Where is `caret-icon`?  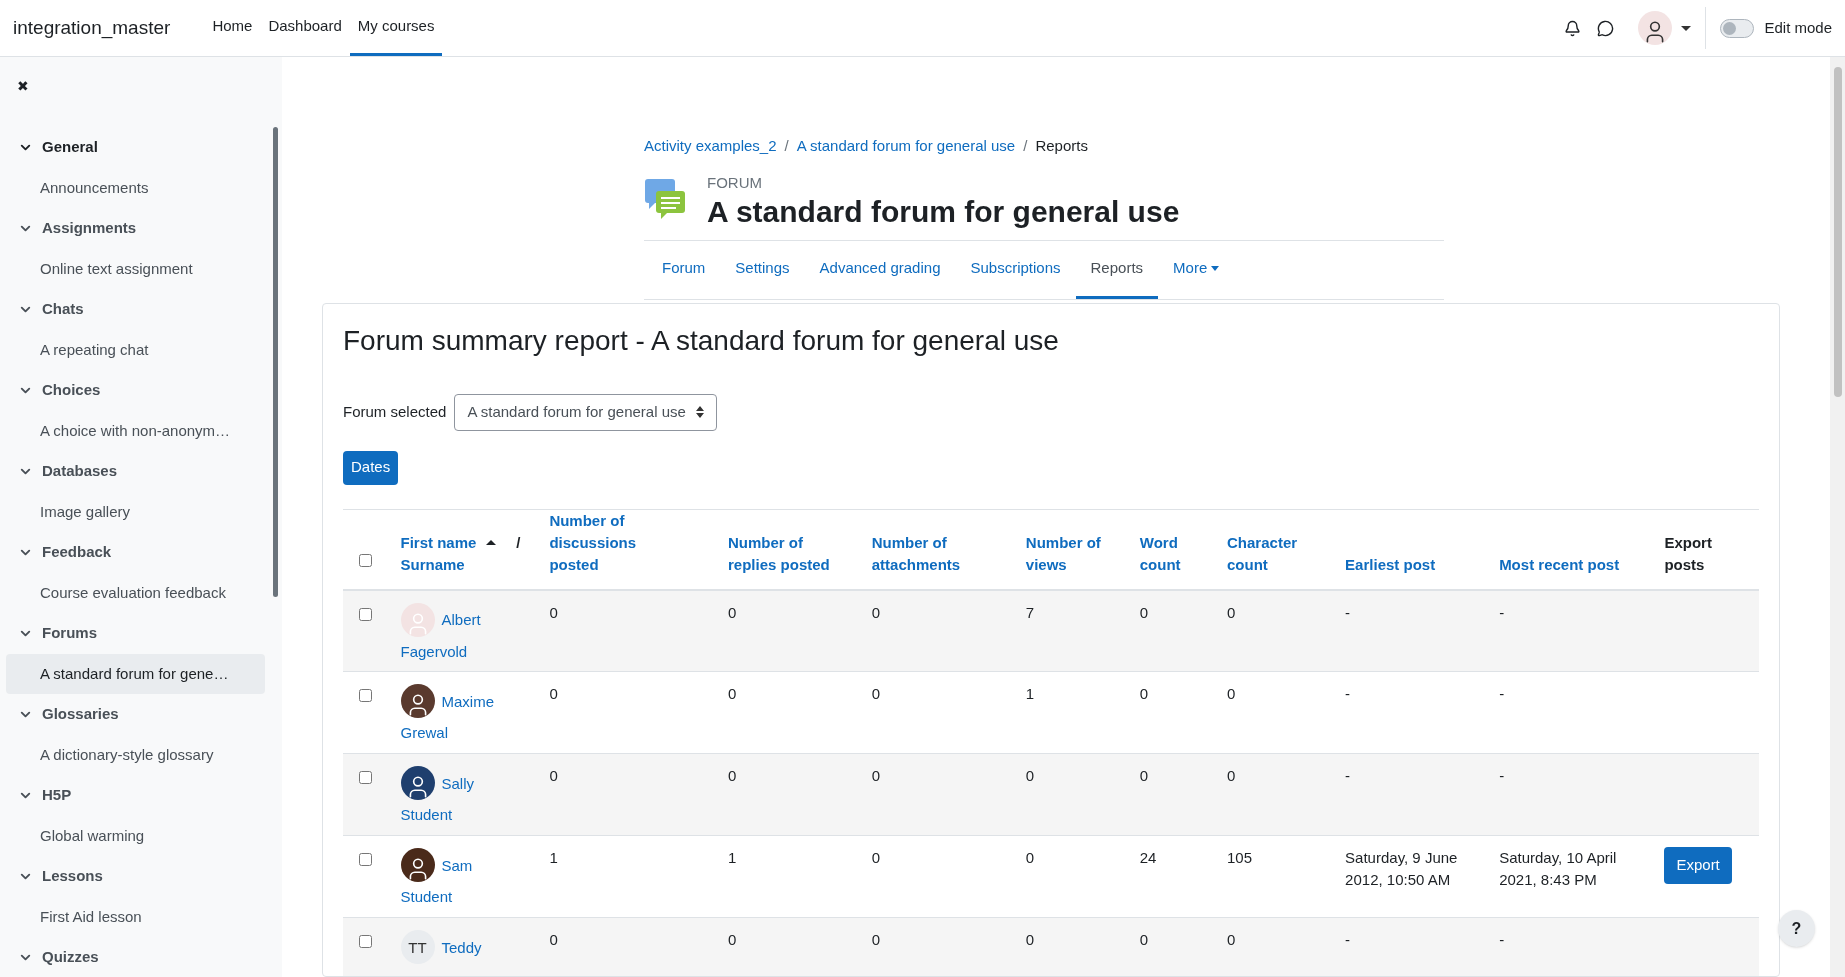
caret-icon is located at coordinates (1686, 28).